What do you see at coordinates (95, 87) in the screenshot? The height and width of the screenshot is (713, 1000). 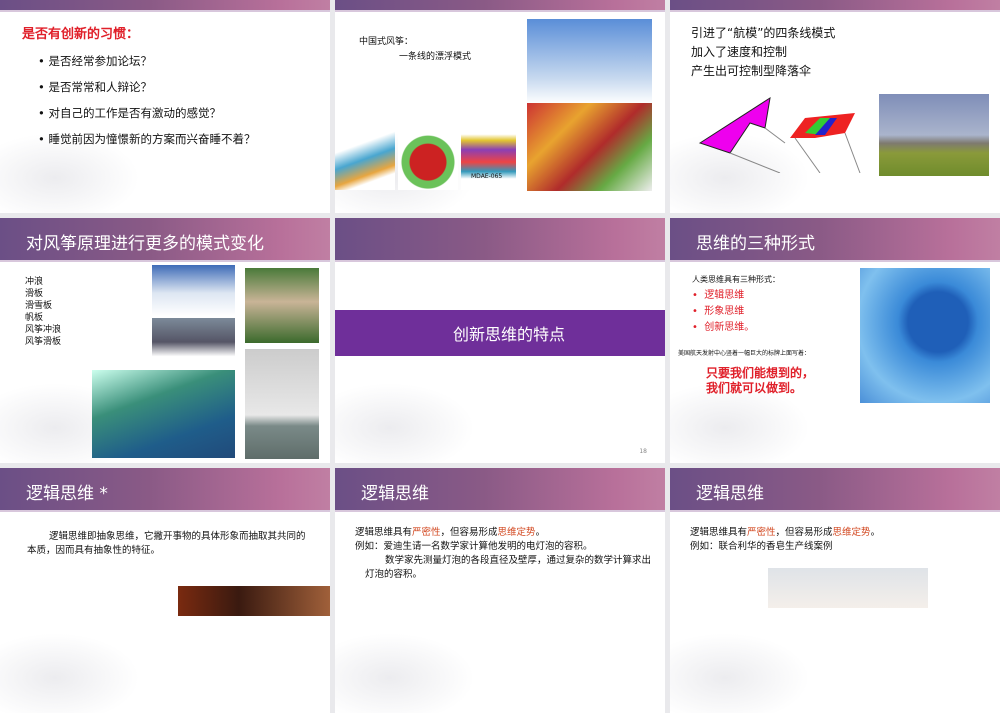 I see `bullet-item: • 是否常常和人辩论？` at bounding box center [95, 87].